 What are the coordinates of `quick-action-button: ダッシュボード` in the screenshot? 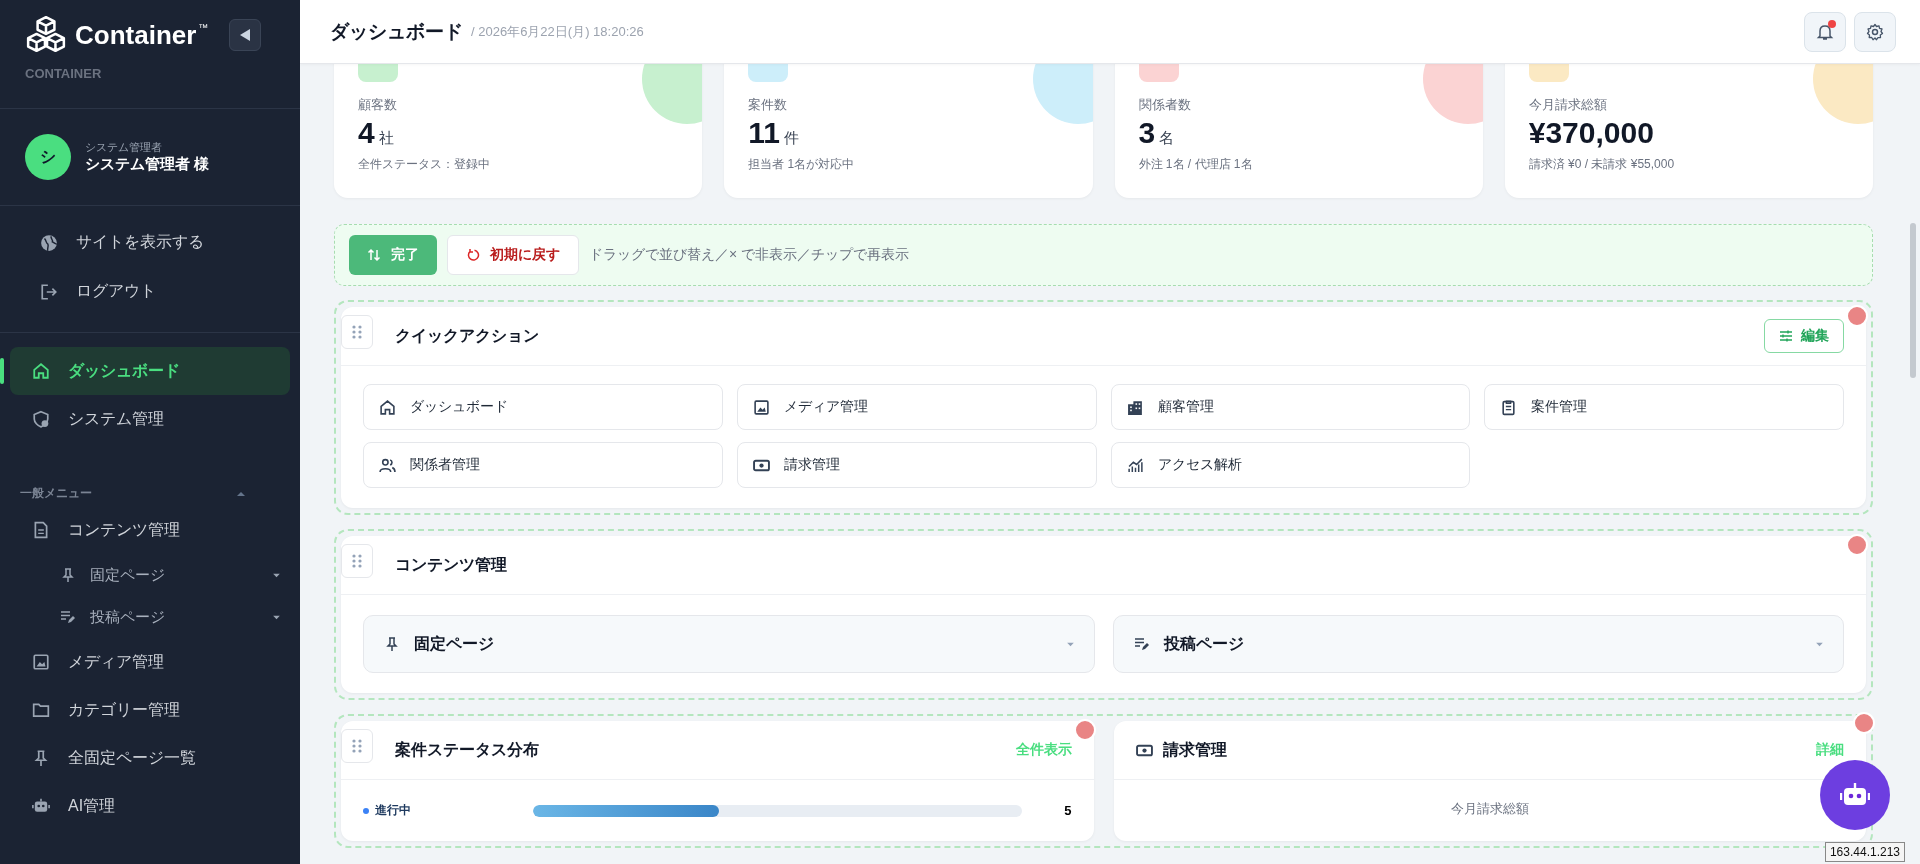 It's located at (543, 407).